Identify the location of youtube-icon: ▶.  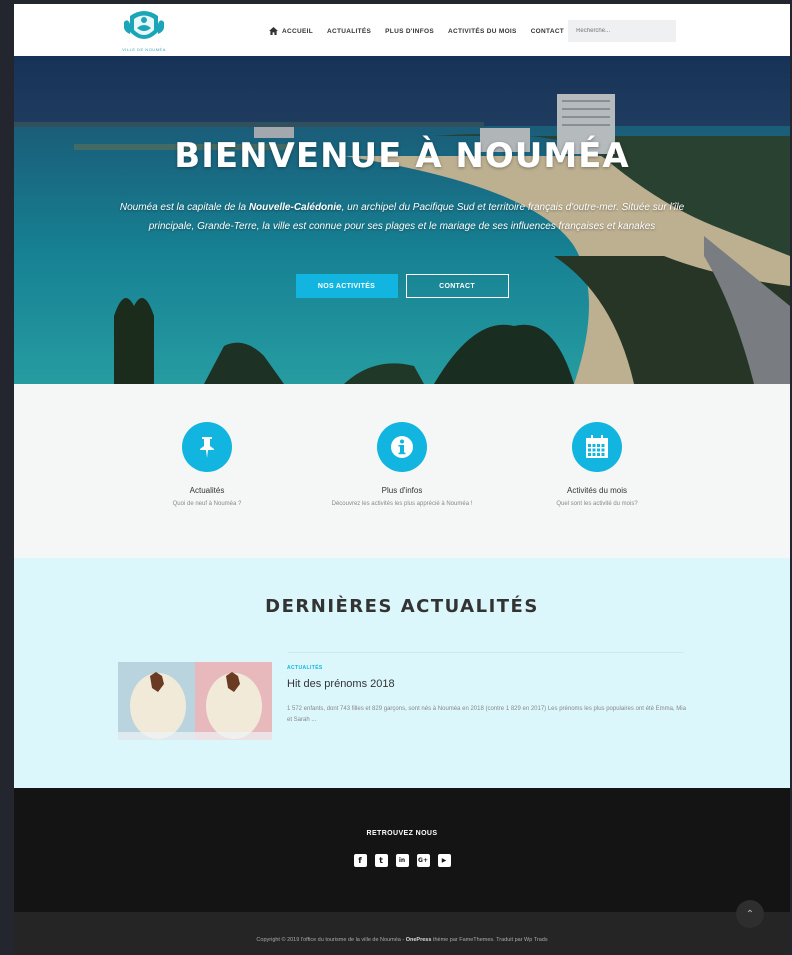
(444, 860).